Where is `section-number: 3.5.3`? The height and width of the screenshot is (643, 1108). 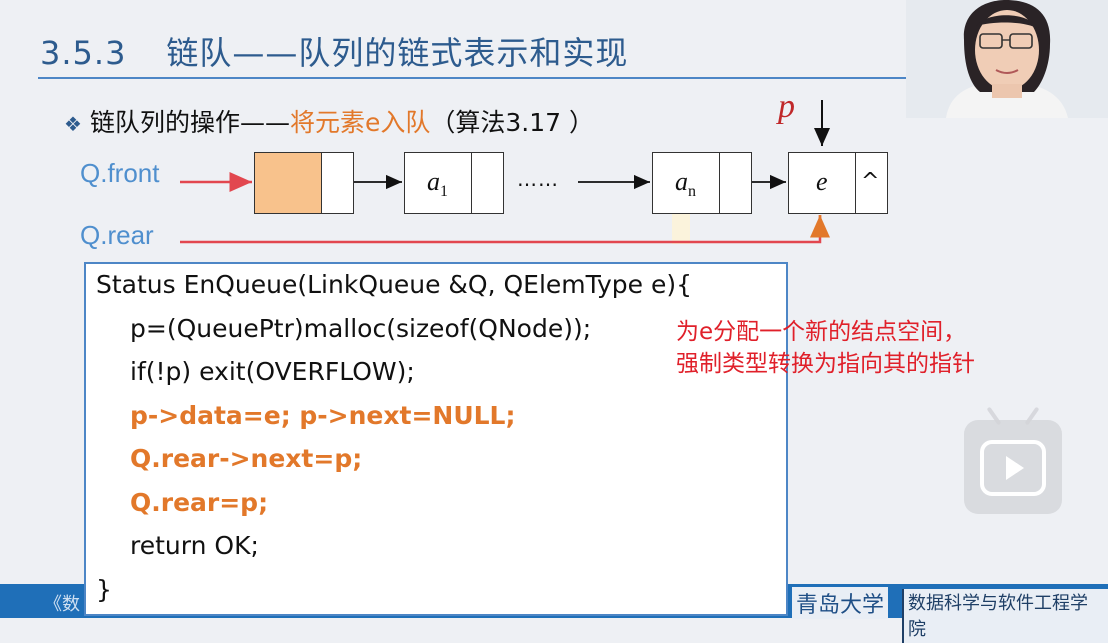 section-number: 3.5.3 is located at coordinates (83, 53).